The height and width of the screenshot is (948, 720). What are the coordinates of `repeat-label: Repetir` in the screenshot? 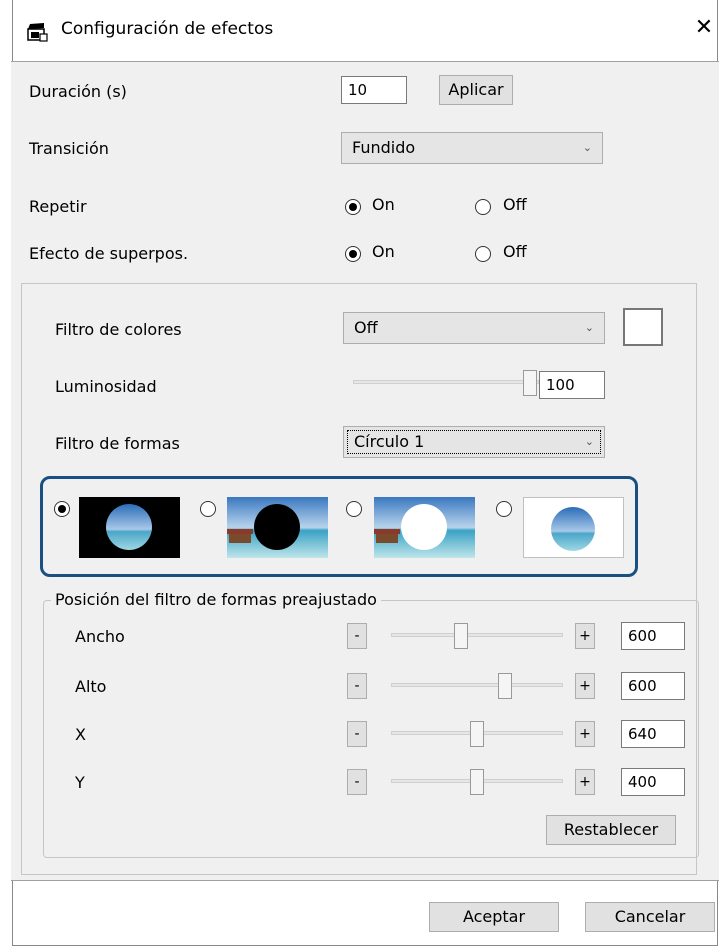 It's located at (58, 206).